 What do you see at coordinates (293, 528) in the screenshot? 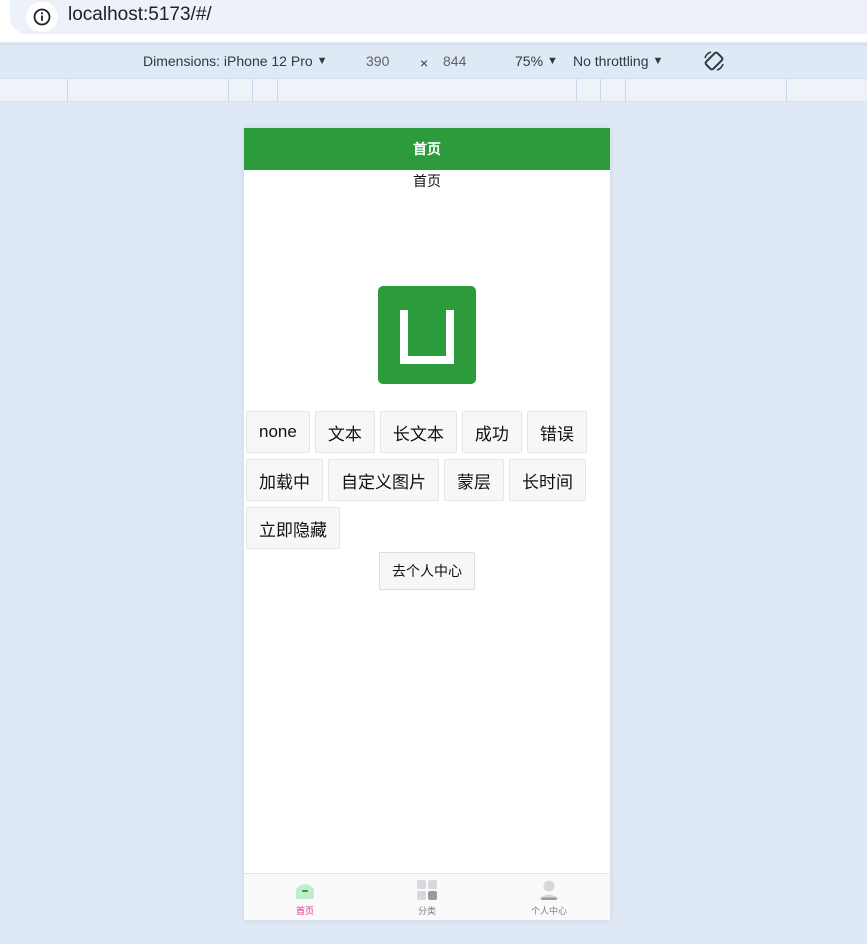
I see `toast-hide-now-button: 立即隐藏` at bounding box center [293, 528].